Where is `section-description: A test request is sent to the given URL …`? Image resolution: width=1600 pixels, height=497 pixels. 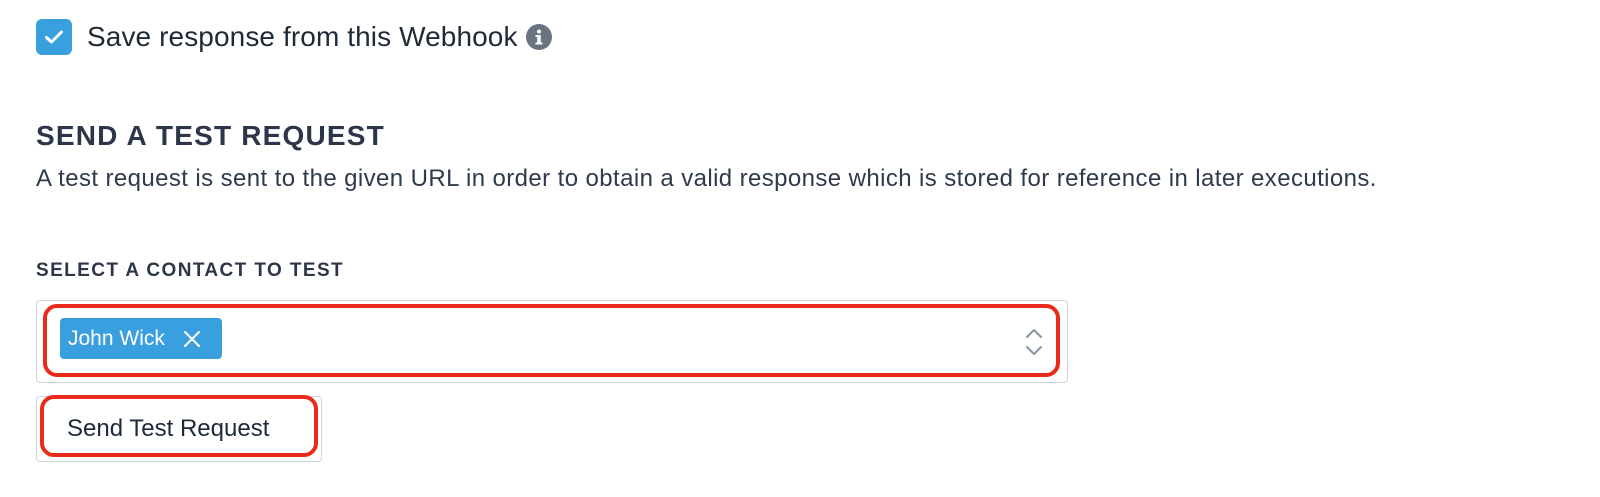
section-description: A test request is sent to the given URL … is located at coordinates (706, 178).